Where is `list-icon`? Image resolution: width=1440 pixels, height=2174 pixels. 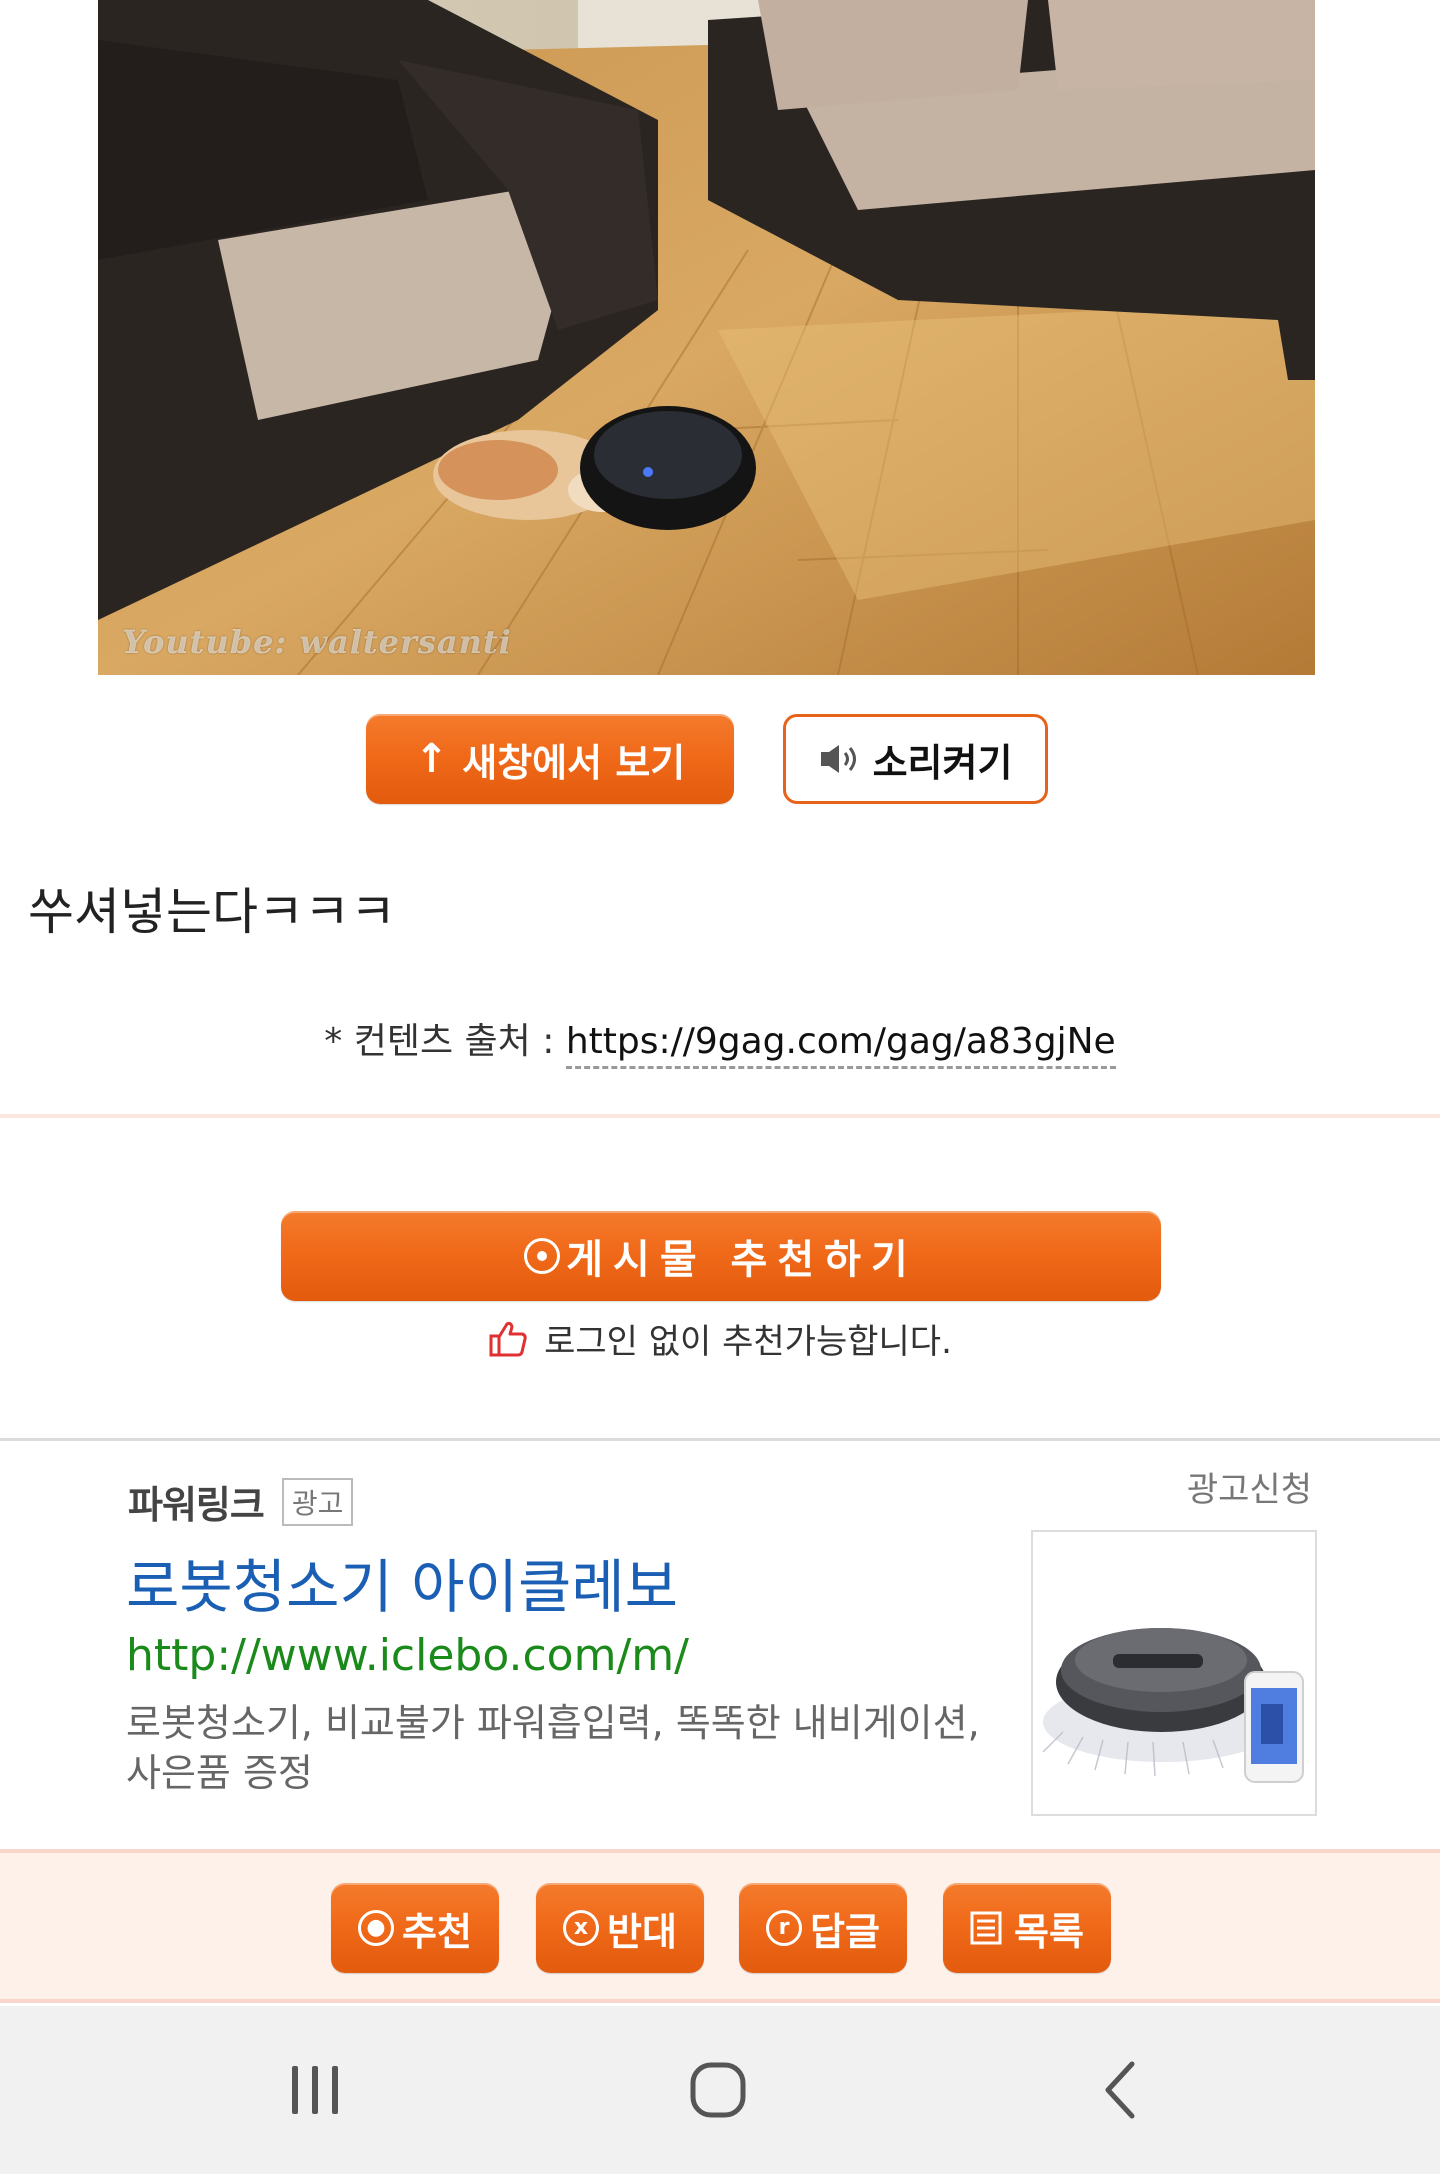 list-icon is located at coordinates (986, 1928).